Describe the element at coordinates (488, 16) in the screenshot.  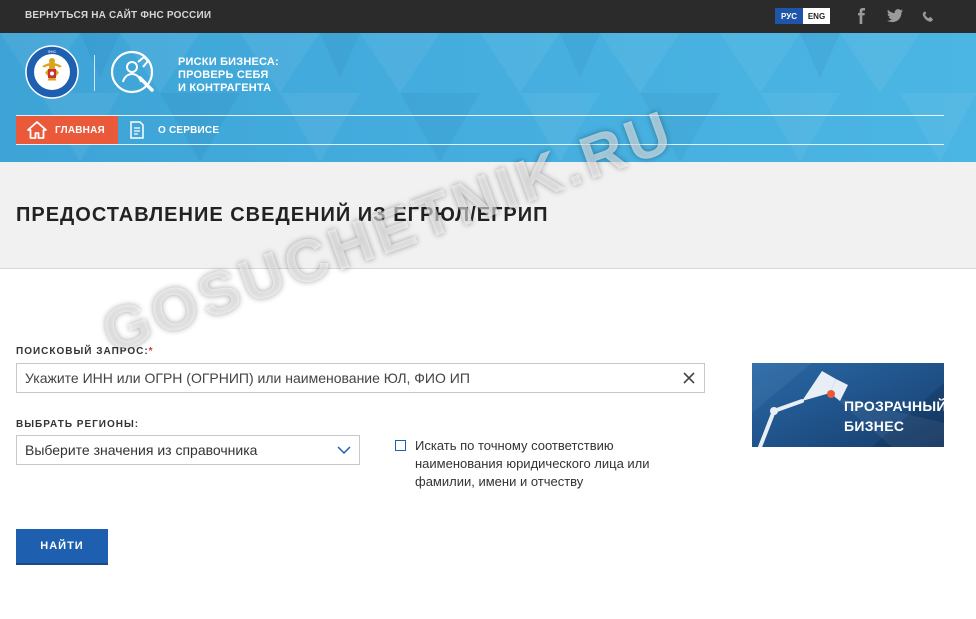
I see `top-bar: ВЕРНУТЬСЯ НА САЙТ ФНС РОССИИ РУС ENG` at that location.